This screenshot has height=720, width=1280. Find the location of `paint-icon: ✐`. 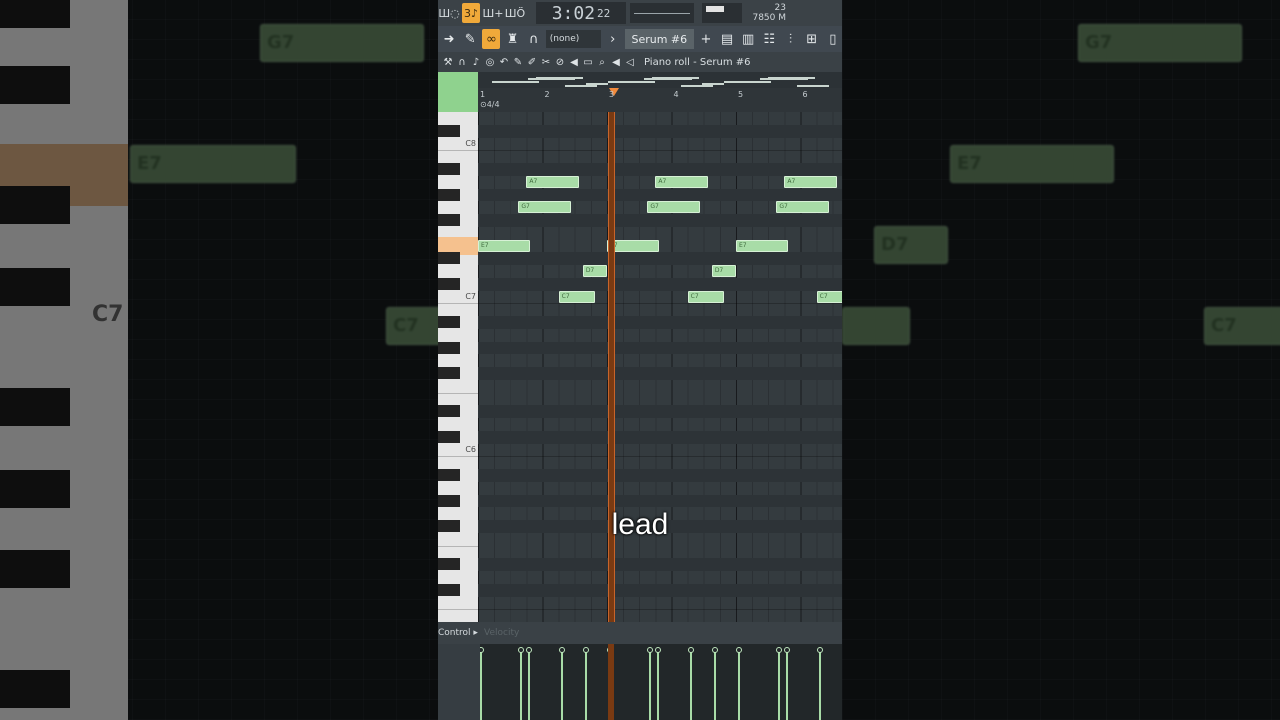

paint-icon: ✐ is located at coordinates (532, 62).